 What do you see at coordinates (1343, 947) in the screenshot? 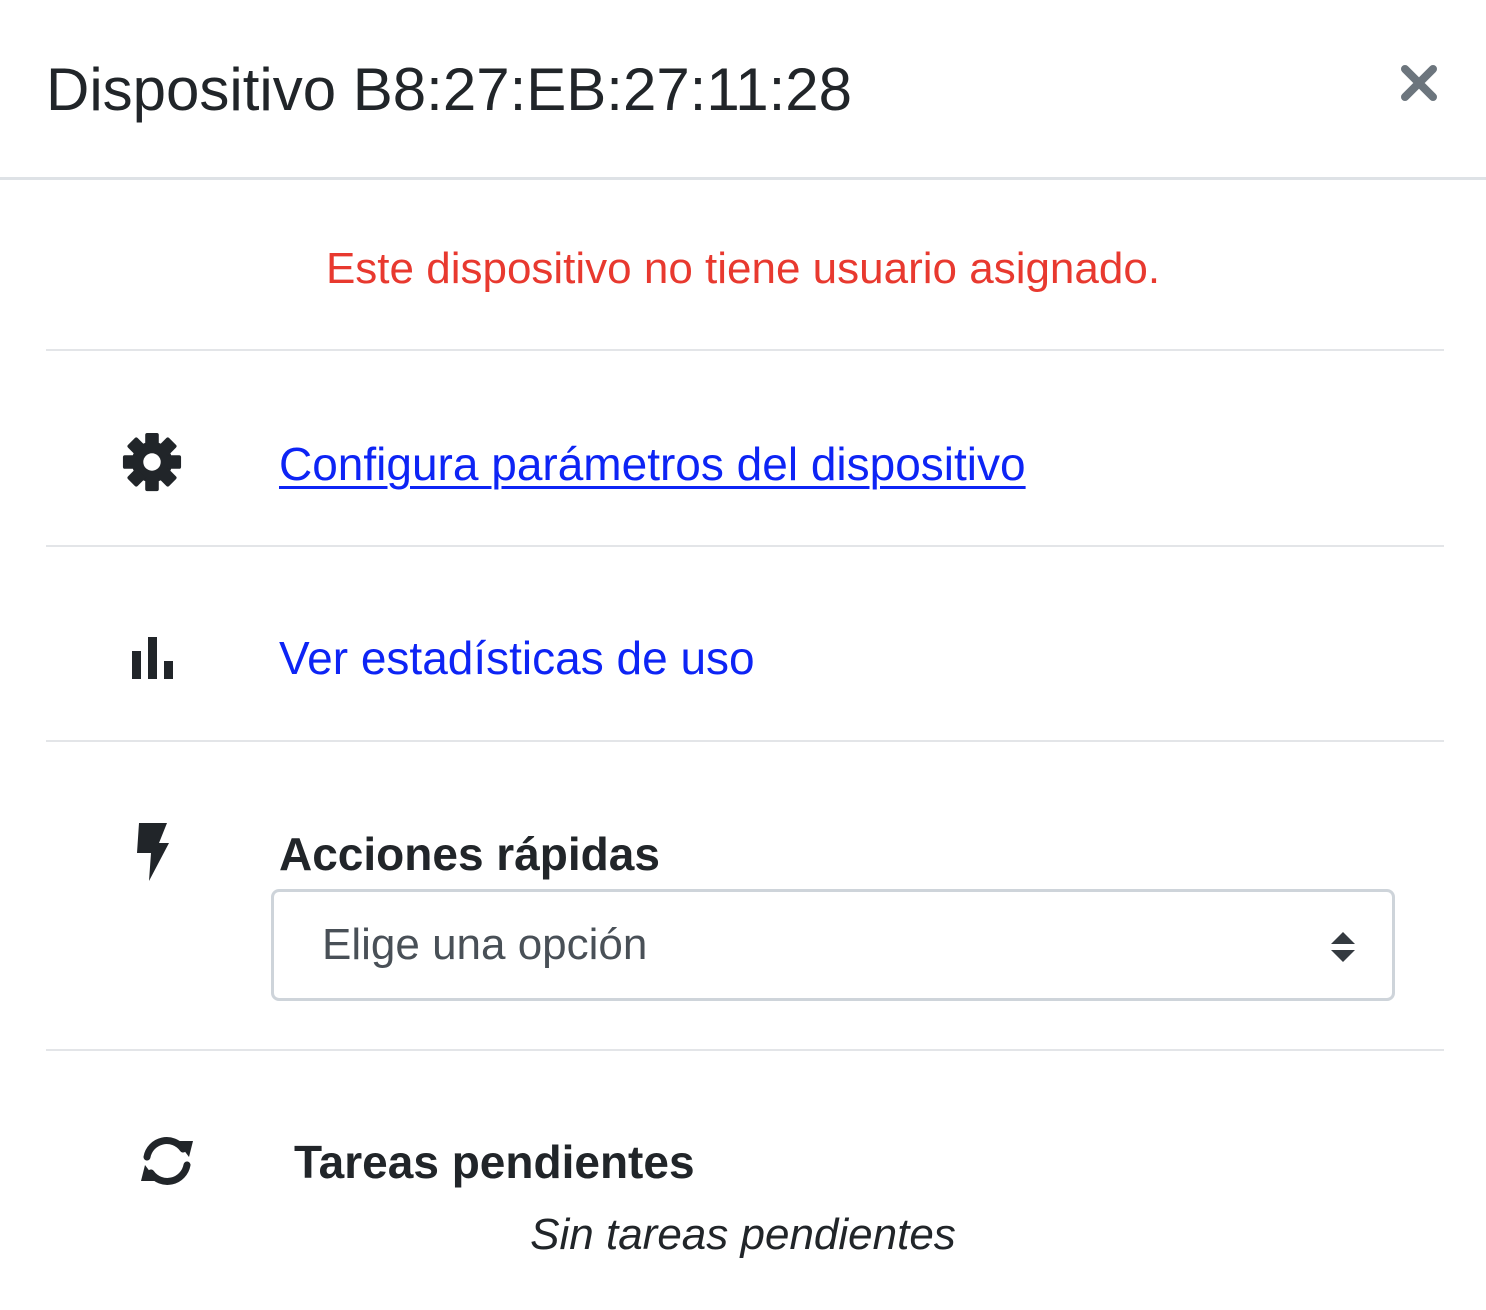
I see `chevron-up-down-icon` at bounding box center [1343, 947].